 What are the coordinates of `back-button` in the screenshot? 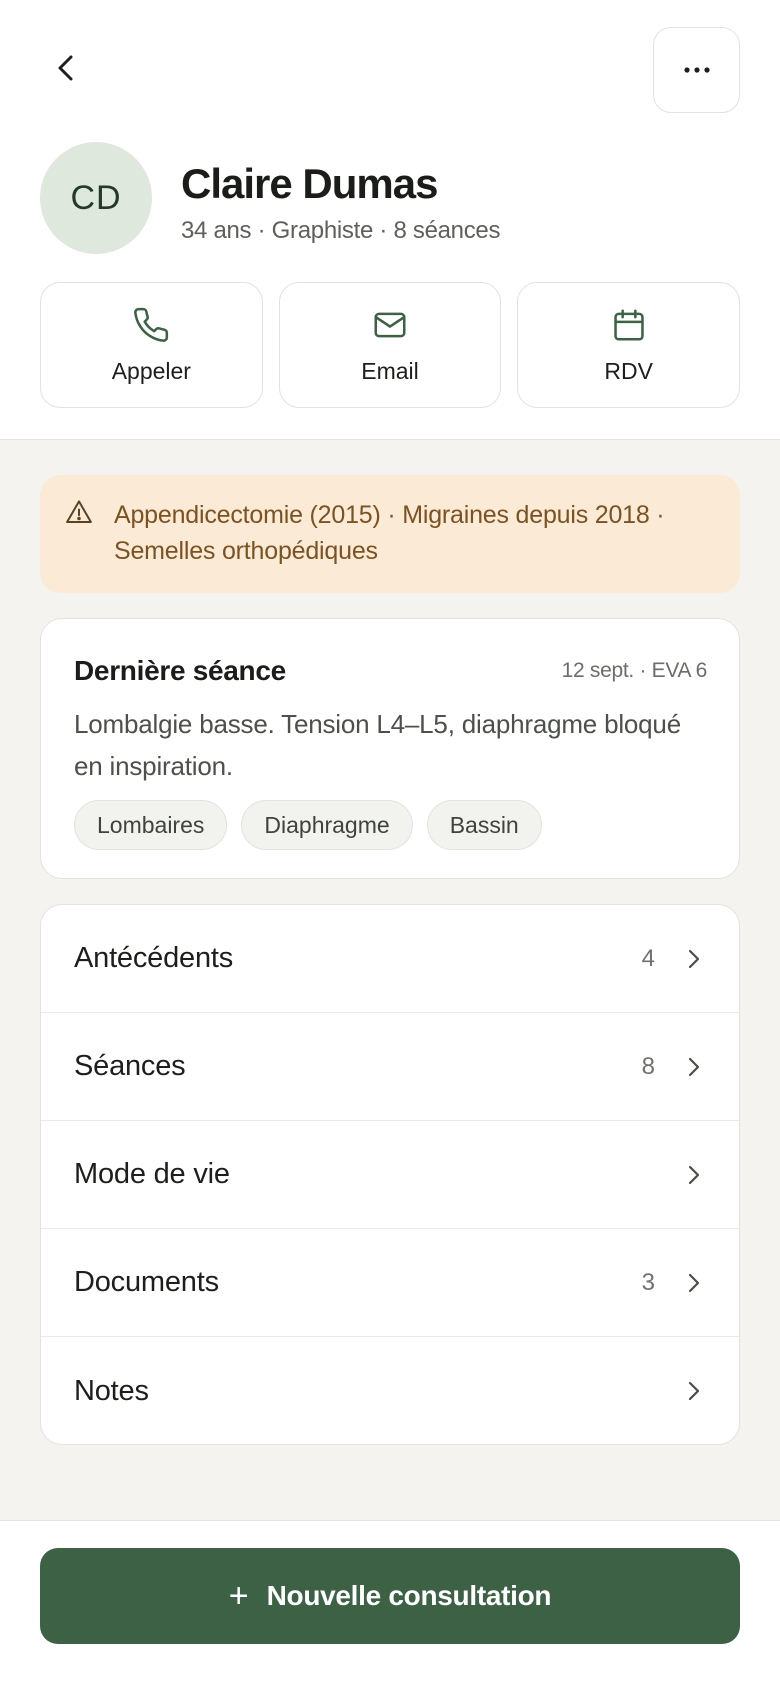 It's located at (66, 68).